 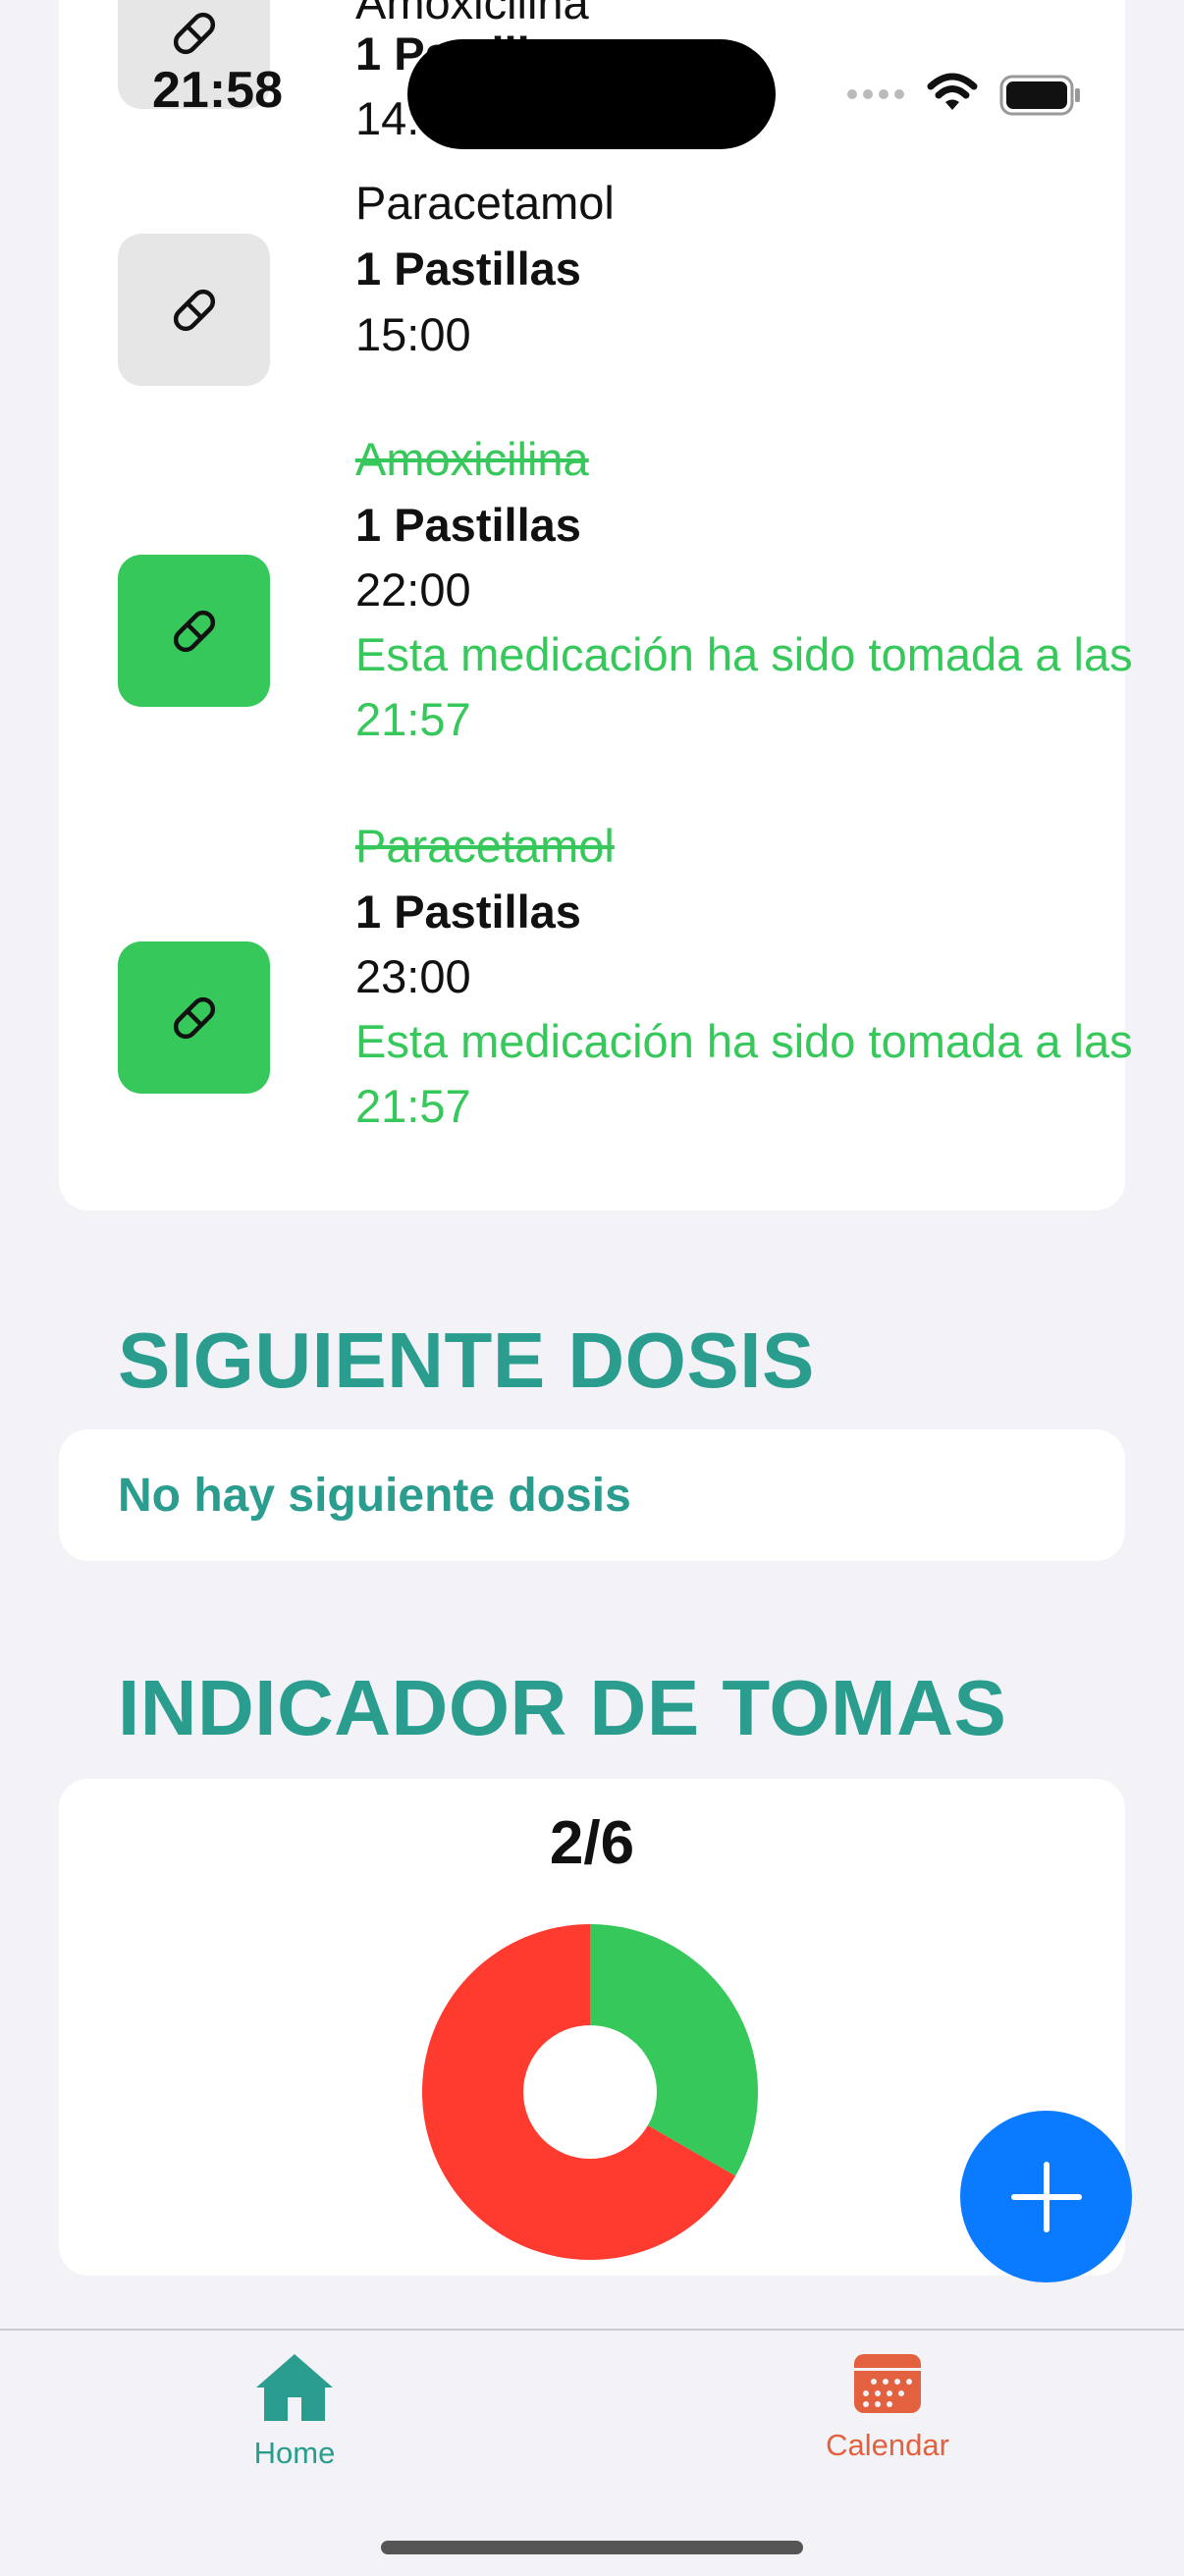 I want to click on plus-icon, so click(x=1046, y=2196).